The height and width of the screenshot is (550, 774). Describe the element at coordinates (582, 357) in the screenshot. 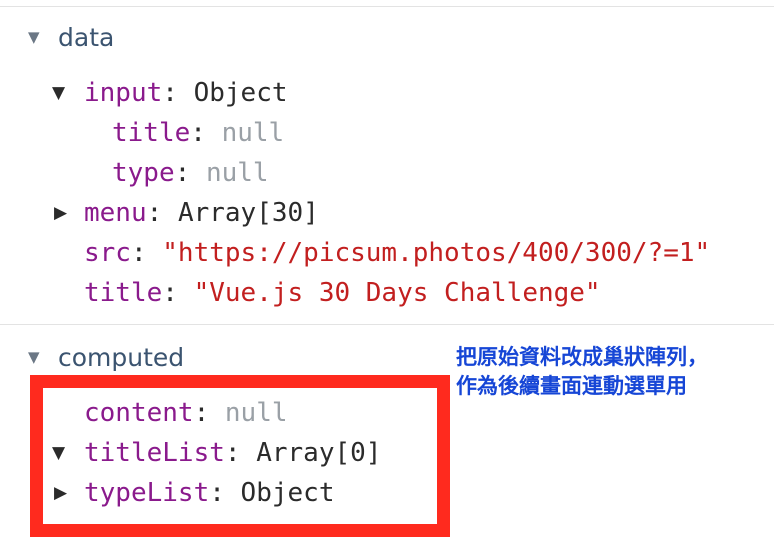

I see `annotation-line-1: 把原始資料改成巢狀陣列，` at that location.